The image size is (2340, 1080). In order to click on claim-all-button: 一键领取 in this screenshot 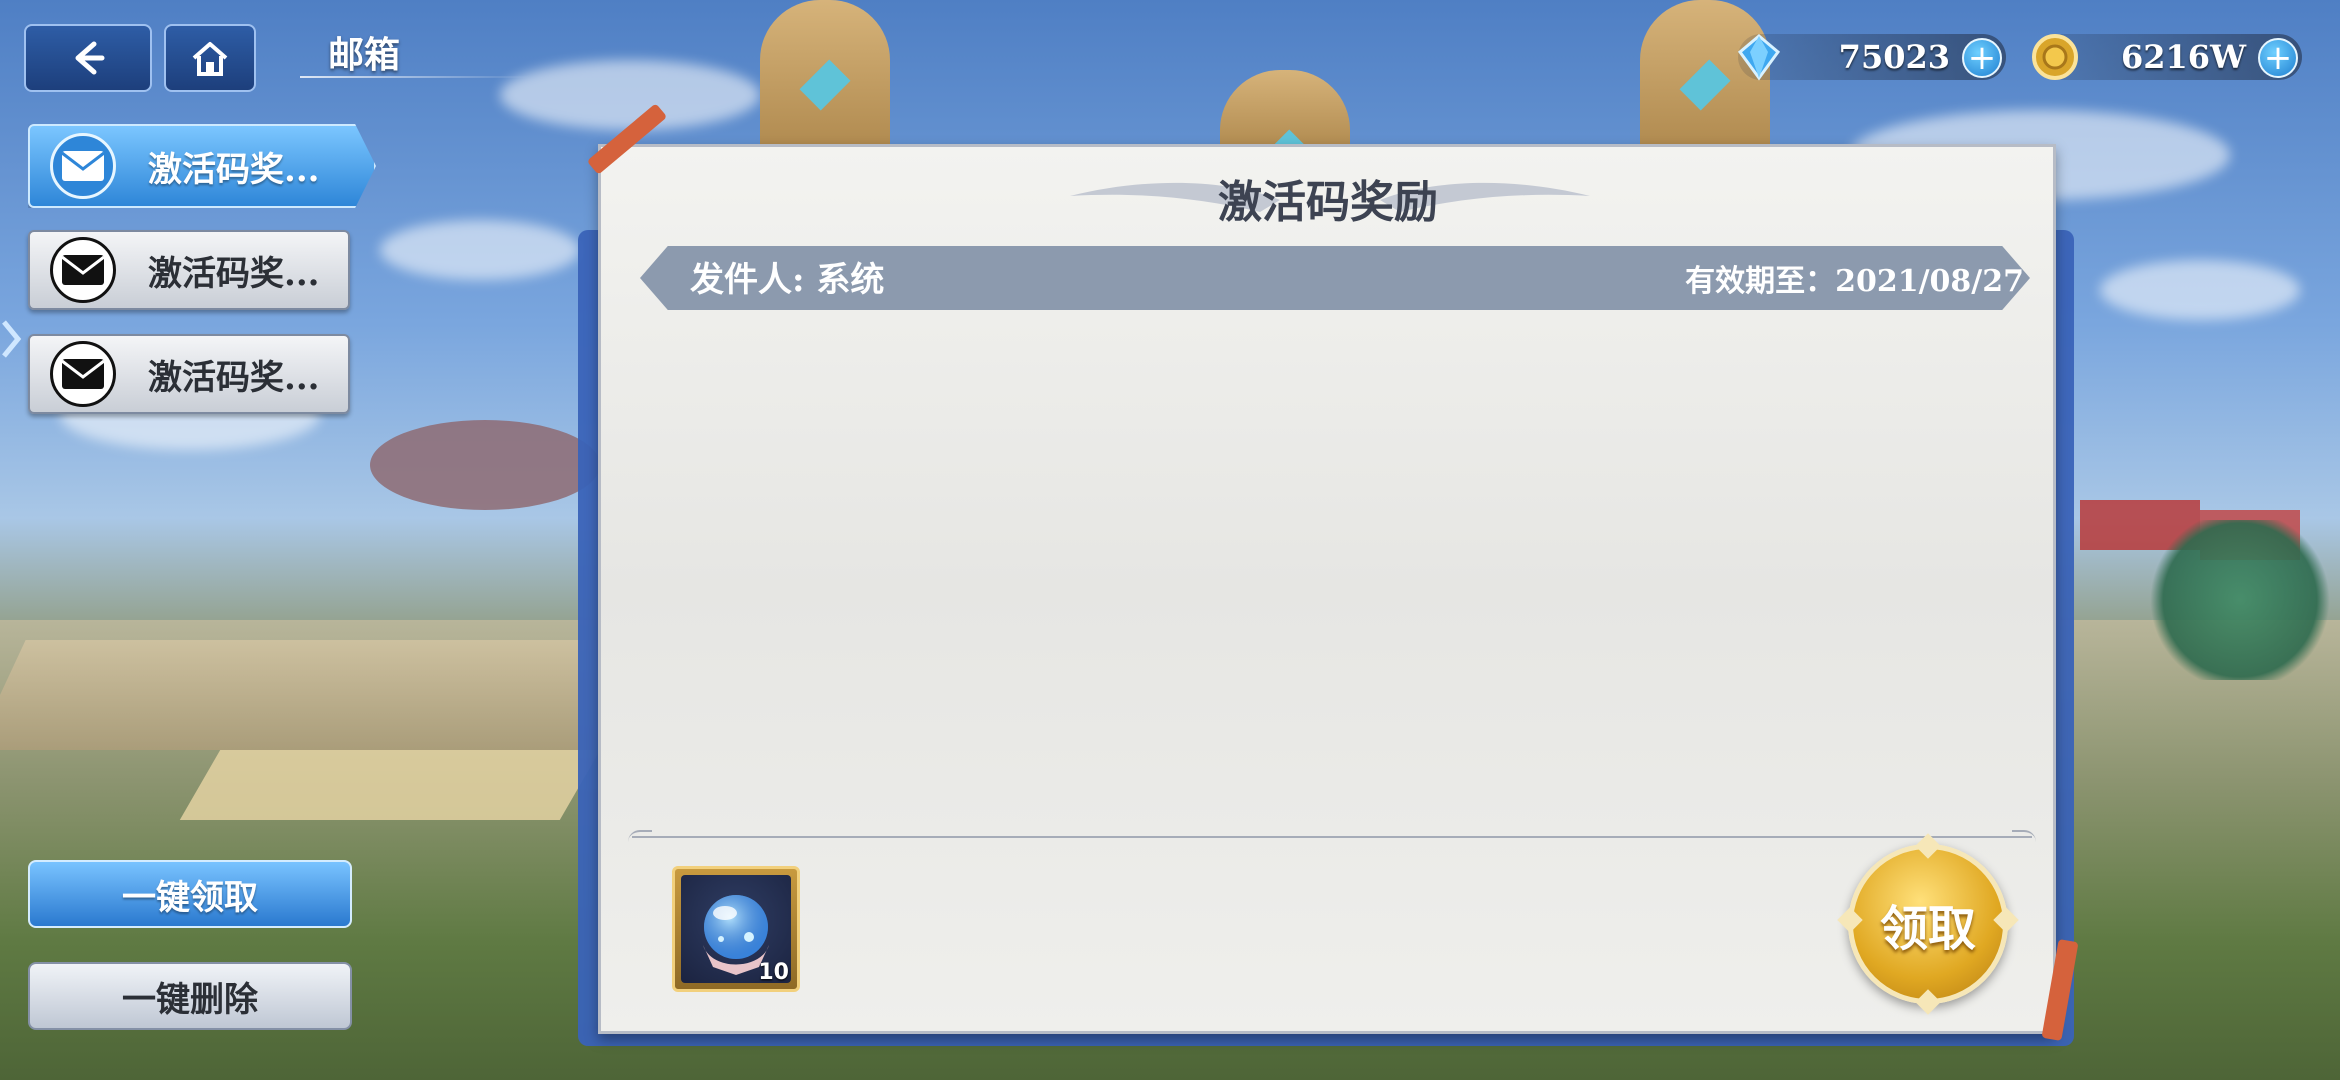, I will do `click(190, 894)`.